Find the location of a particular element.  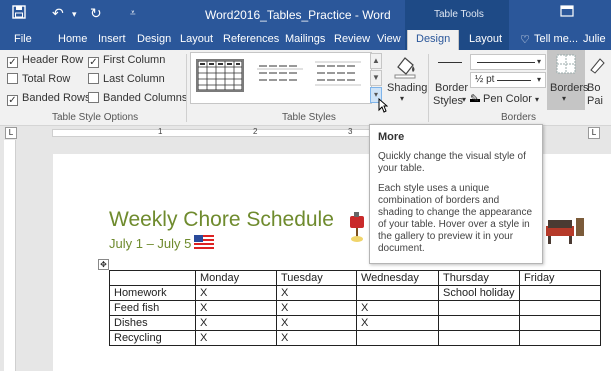

tab-mailings: Mailings is located at coordinates (305, 39).